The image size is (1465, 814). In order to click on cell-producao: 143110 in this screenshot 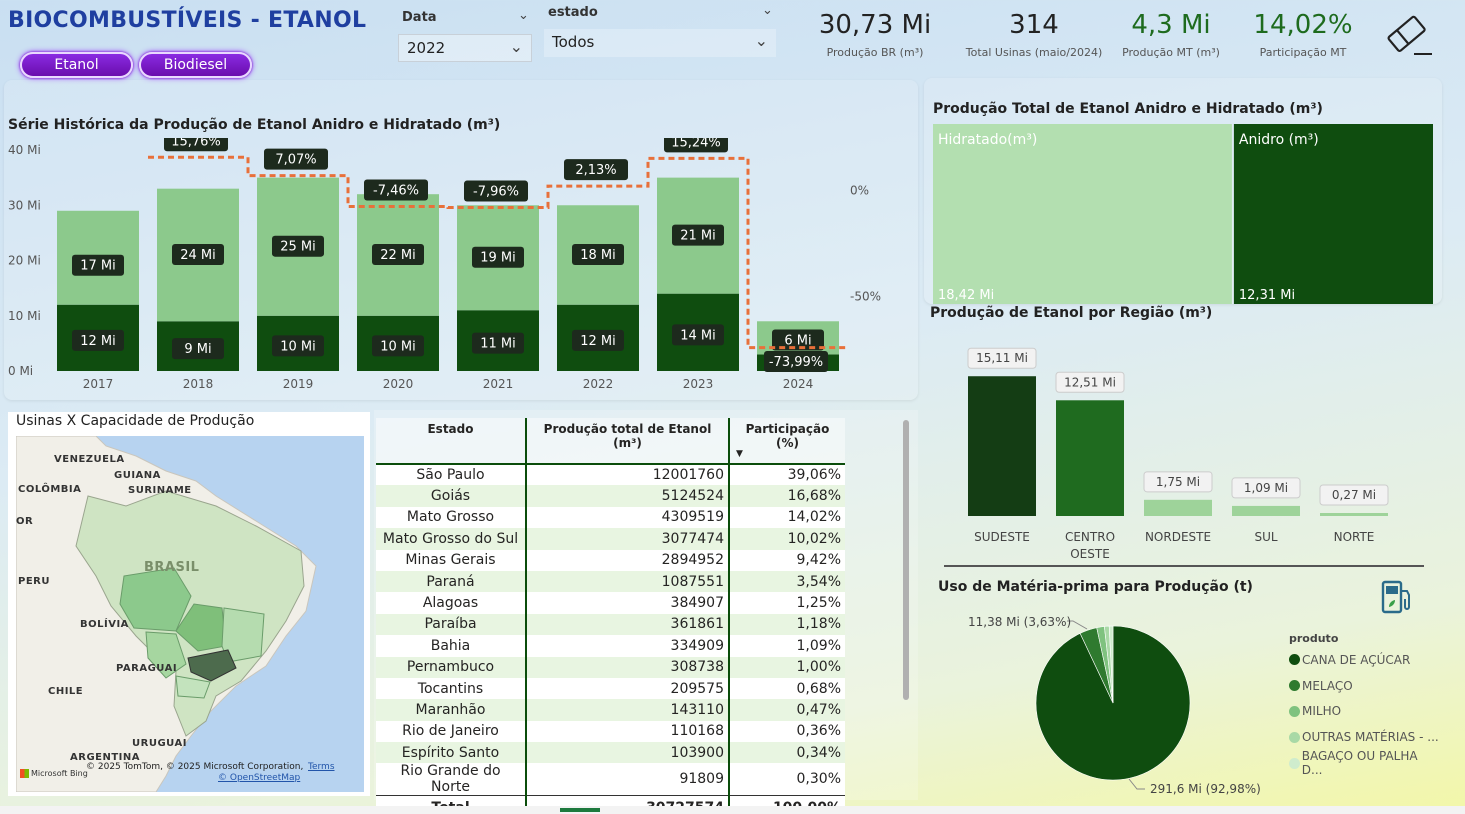, I will do `click(628, 710)`.